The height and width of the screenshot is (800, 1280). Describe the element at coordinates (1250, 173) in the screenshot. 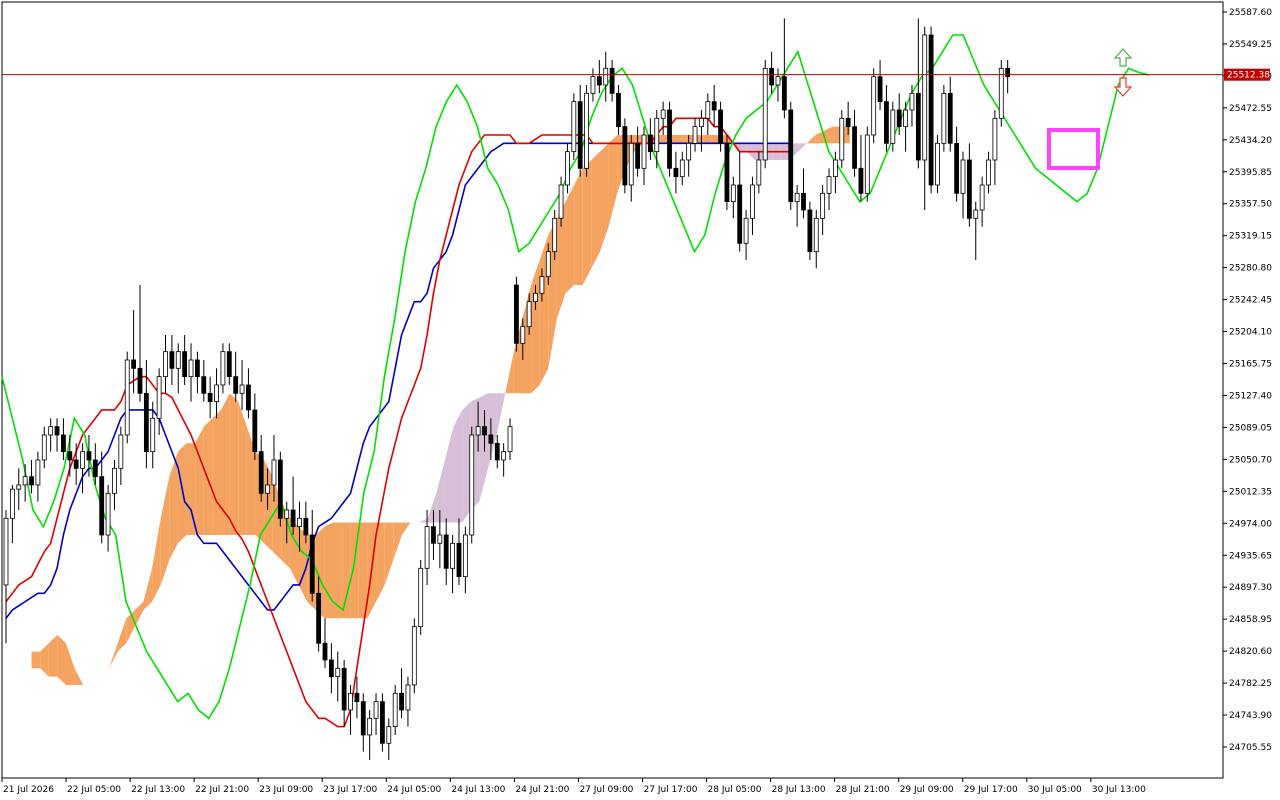

I see `y-tick-label: 25395.85` at that location.